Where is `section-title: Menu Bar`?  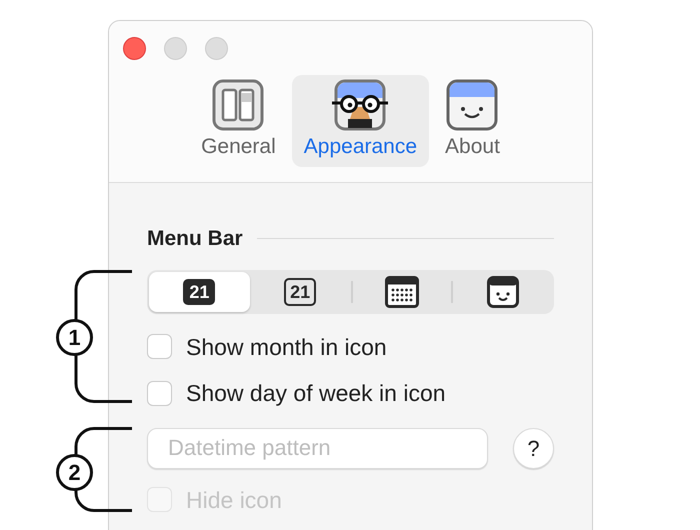 section-title: Menu Bar is located at coordinates (195, 239).